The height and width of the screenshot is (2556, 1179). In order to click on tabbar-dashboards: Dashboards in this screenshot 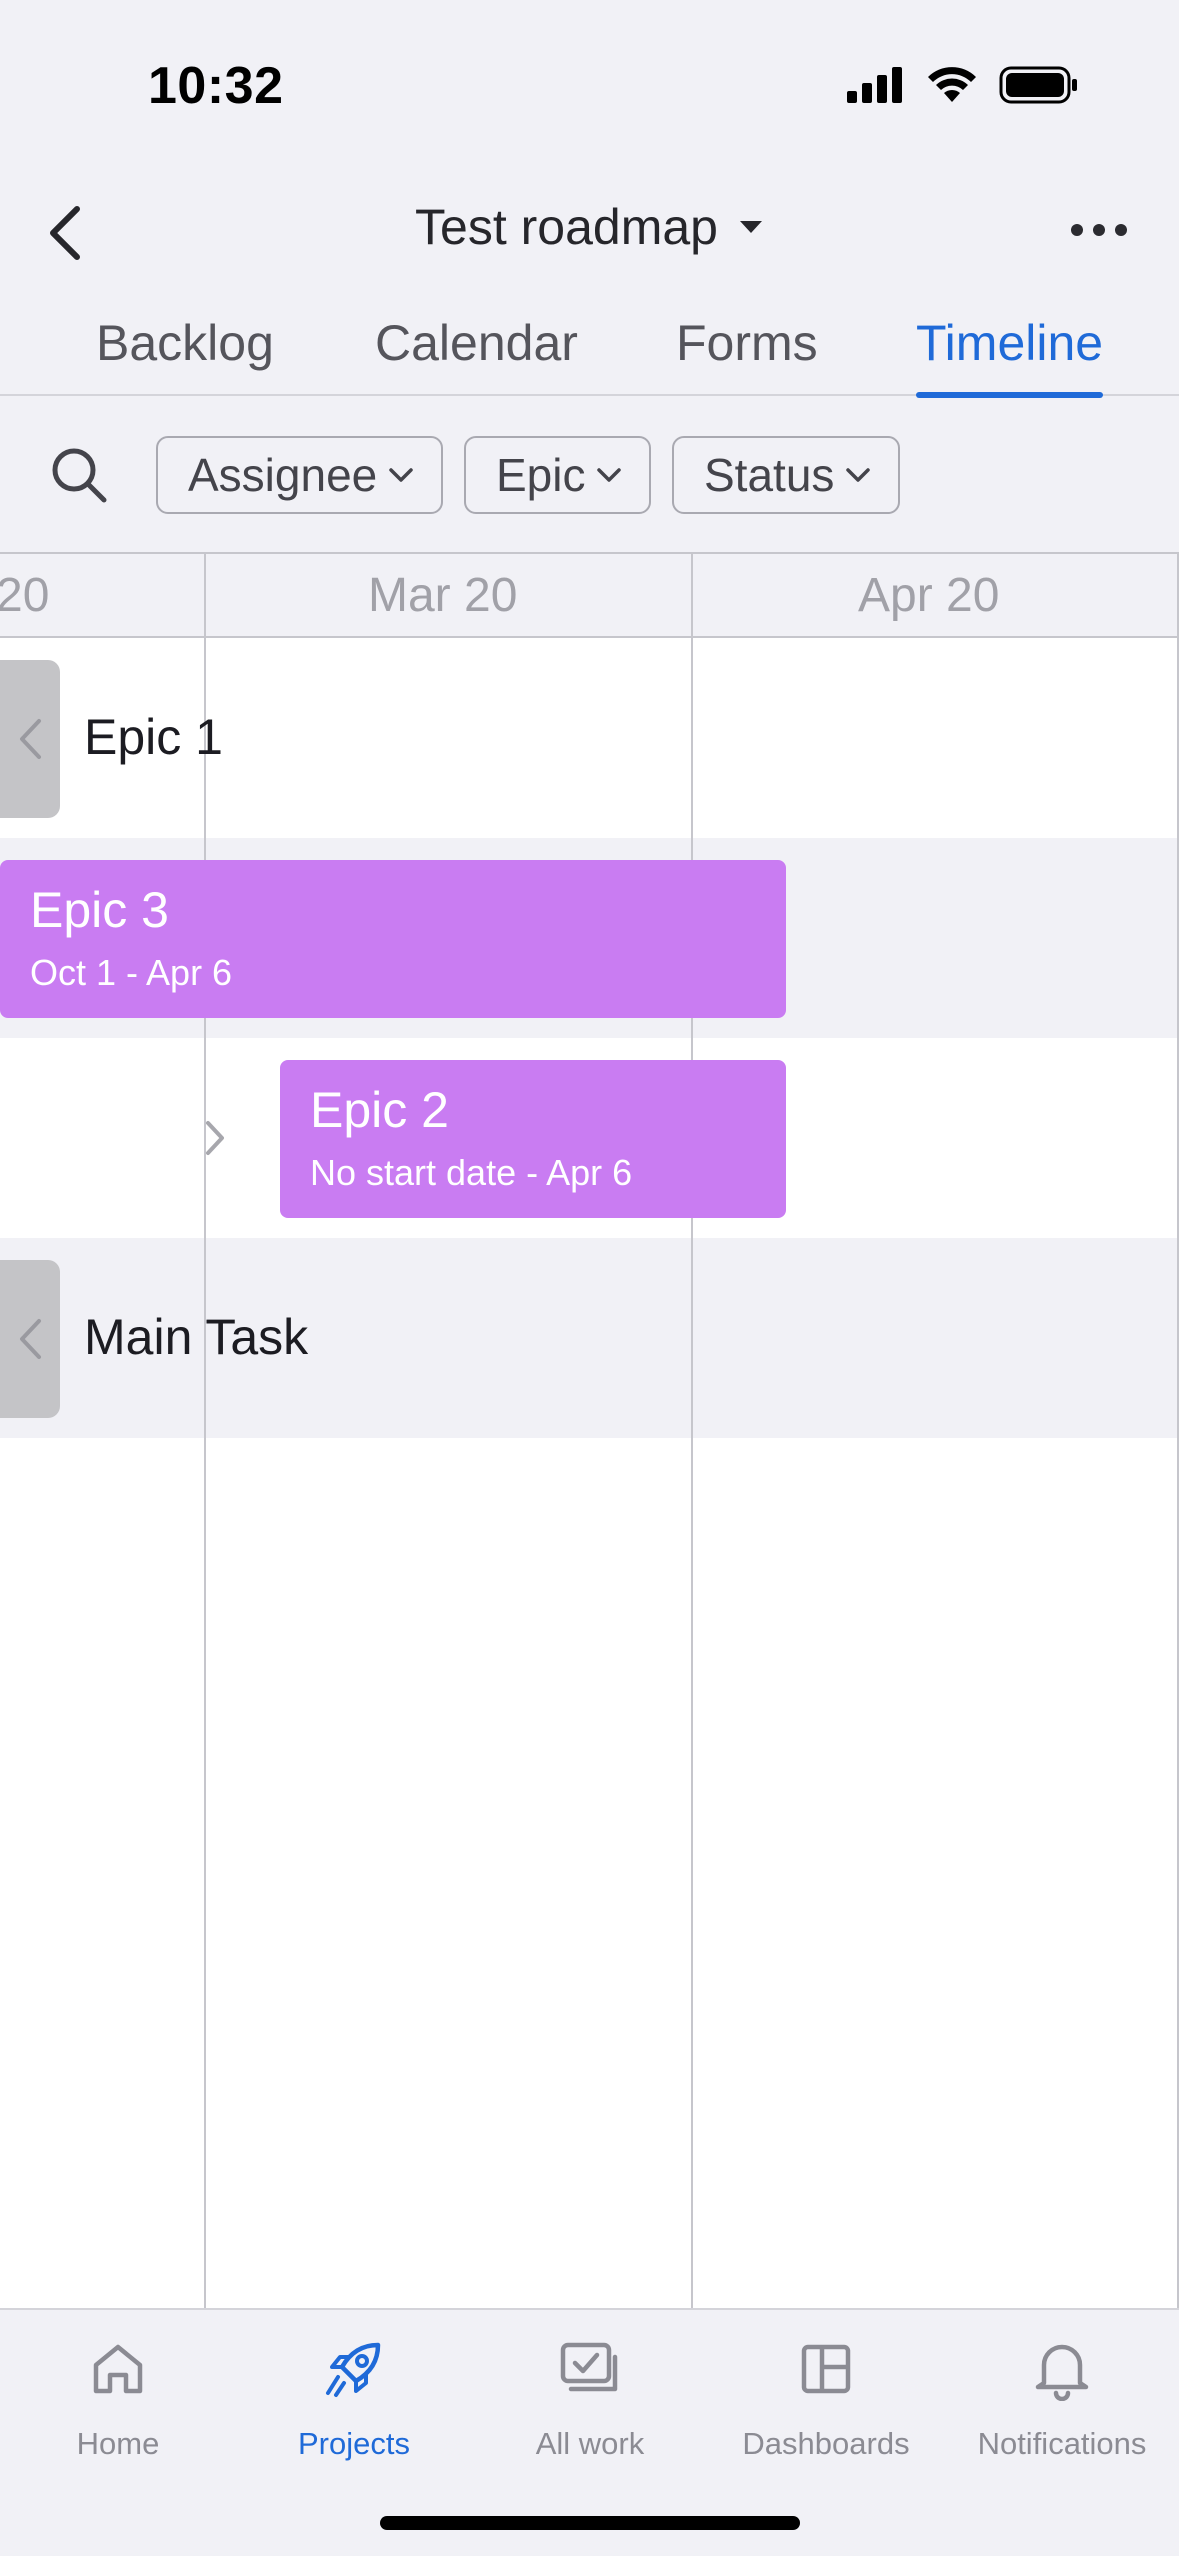, I will do `click(826, 2398)`.